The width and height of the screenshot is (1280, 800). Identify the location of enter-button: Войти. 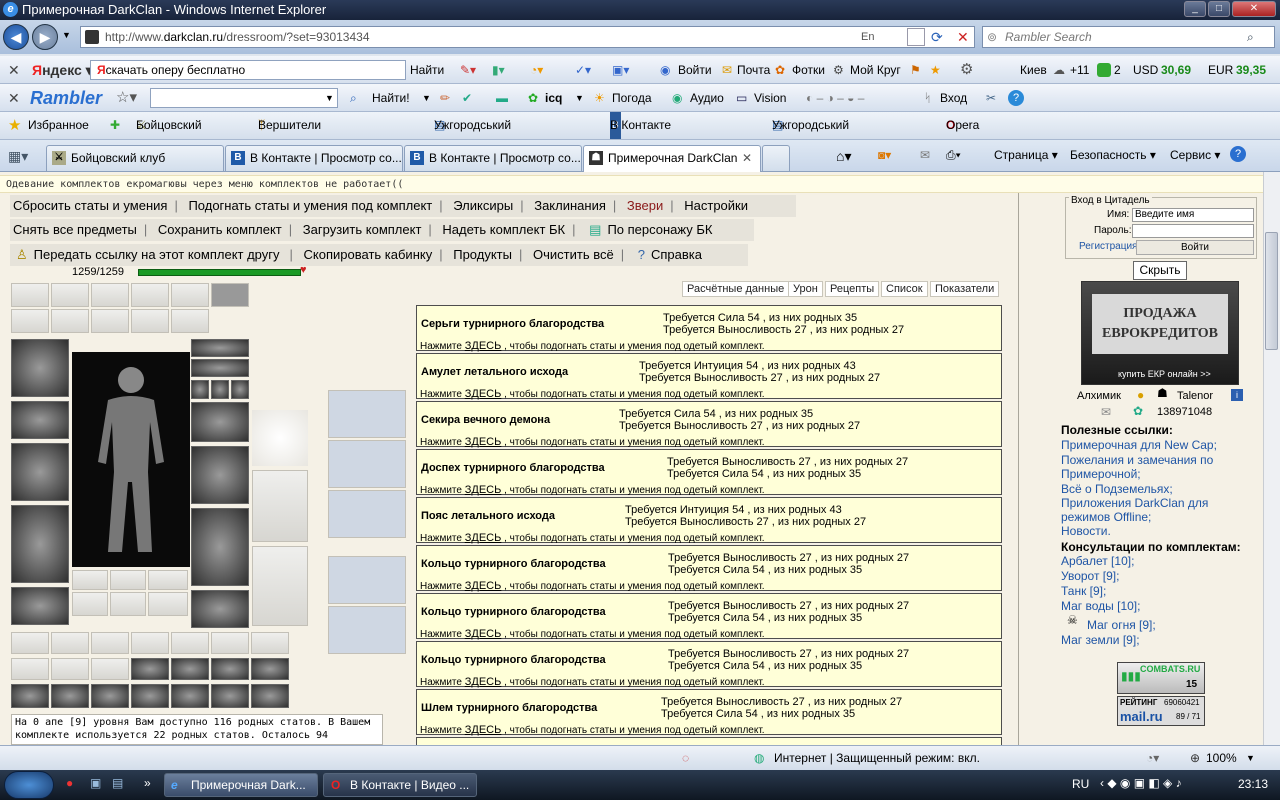
(1195, 247).